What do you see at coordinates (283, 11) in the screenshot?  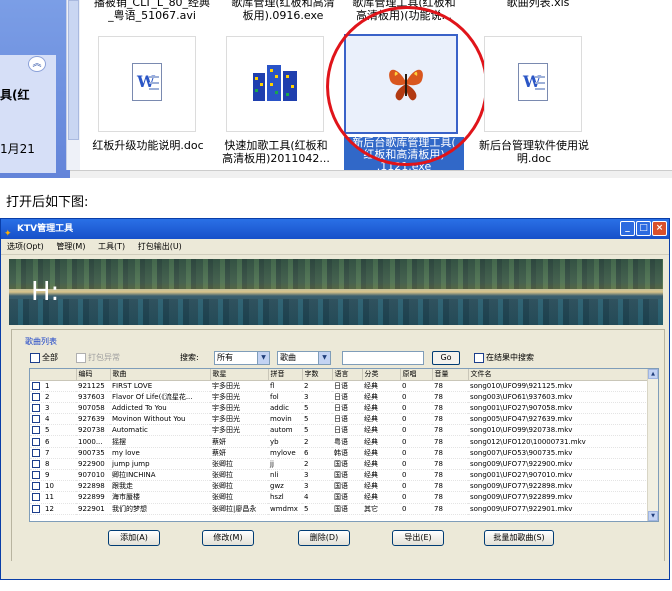 I see `file-label-top-2: 歌库管理(红板和高清 板用).0916.exe` at bounding box center [283, 11].